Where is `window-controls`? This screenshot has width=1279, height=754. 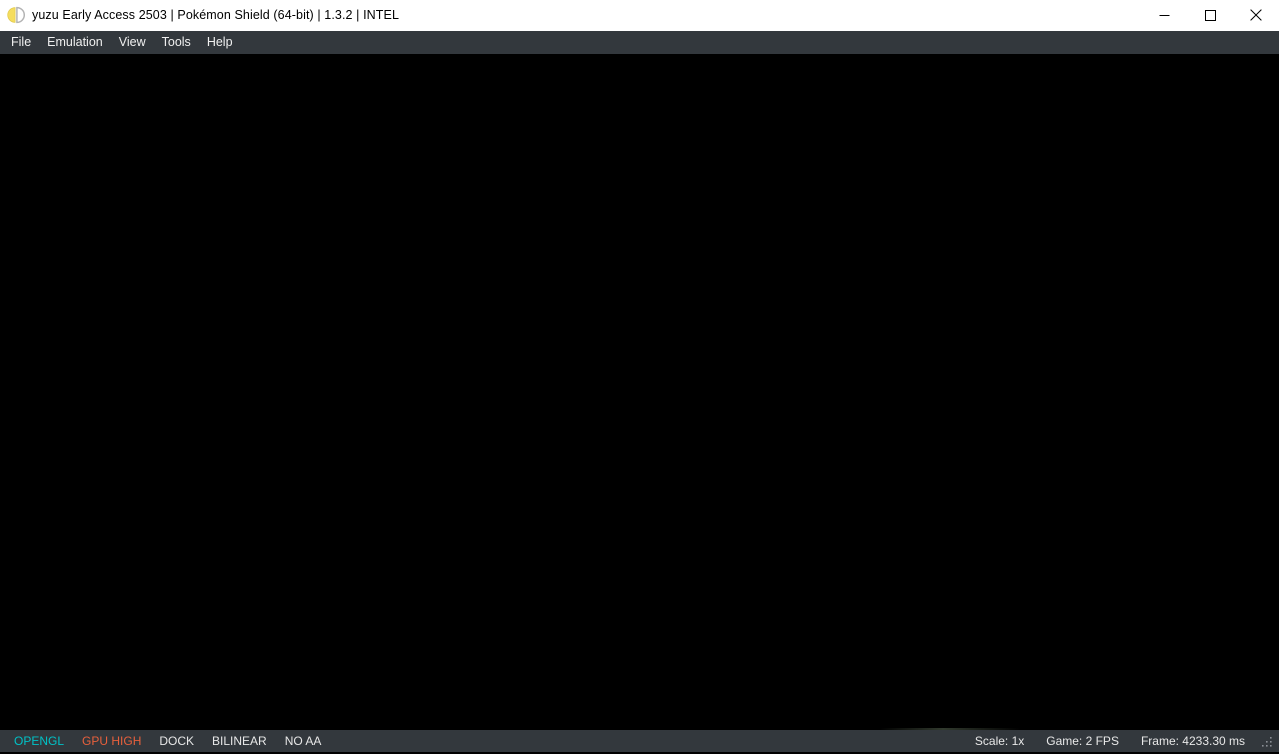
window-controls is located at coordinates (1210, 15).